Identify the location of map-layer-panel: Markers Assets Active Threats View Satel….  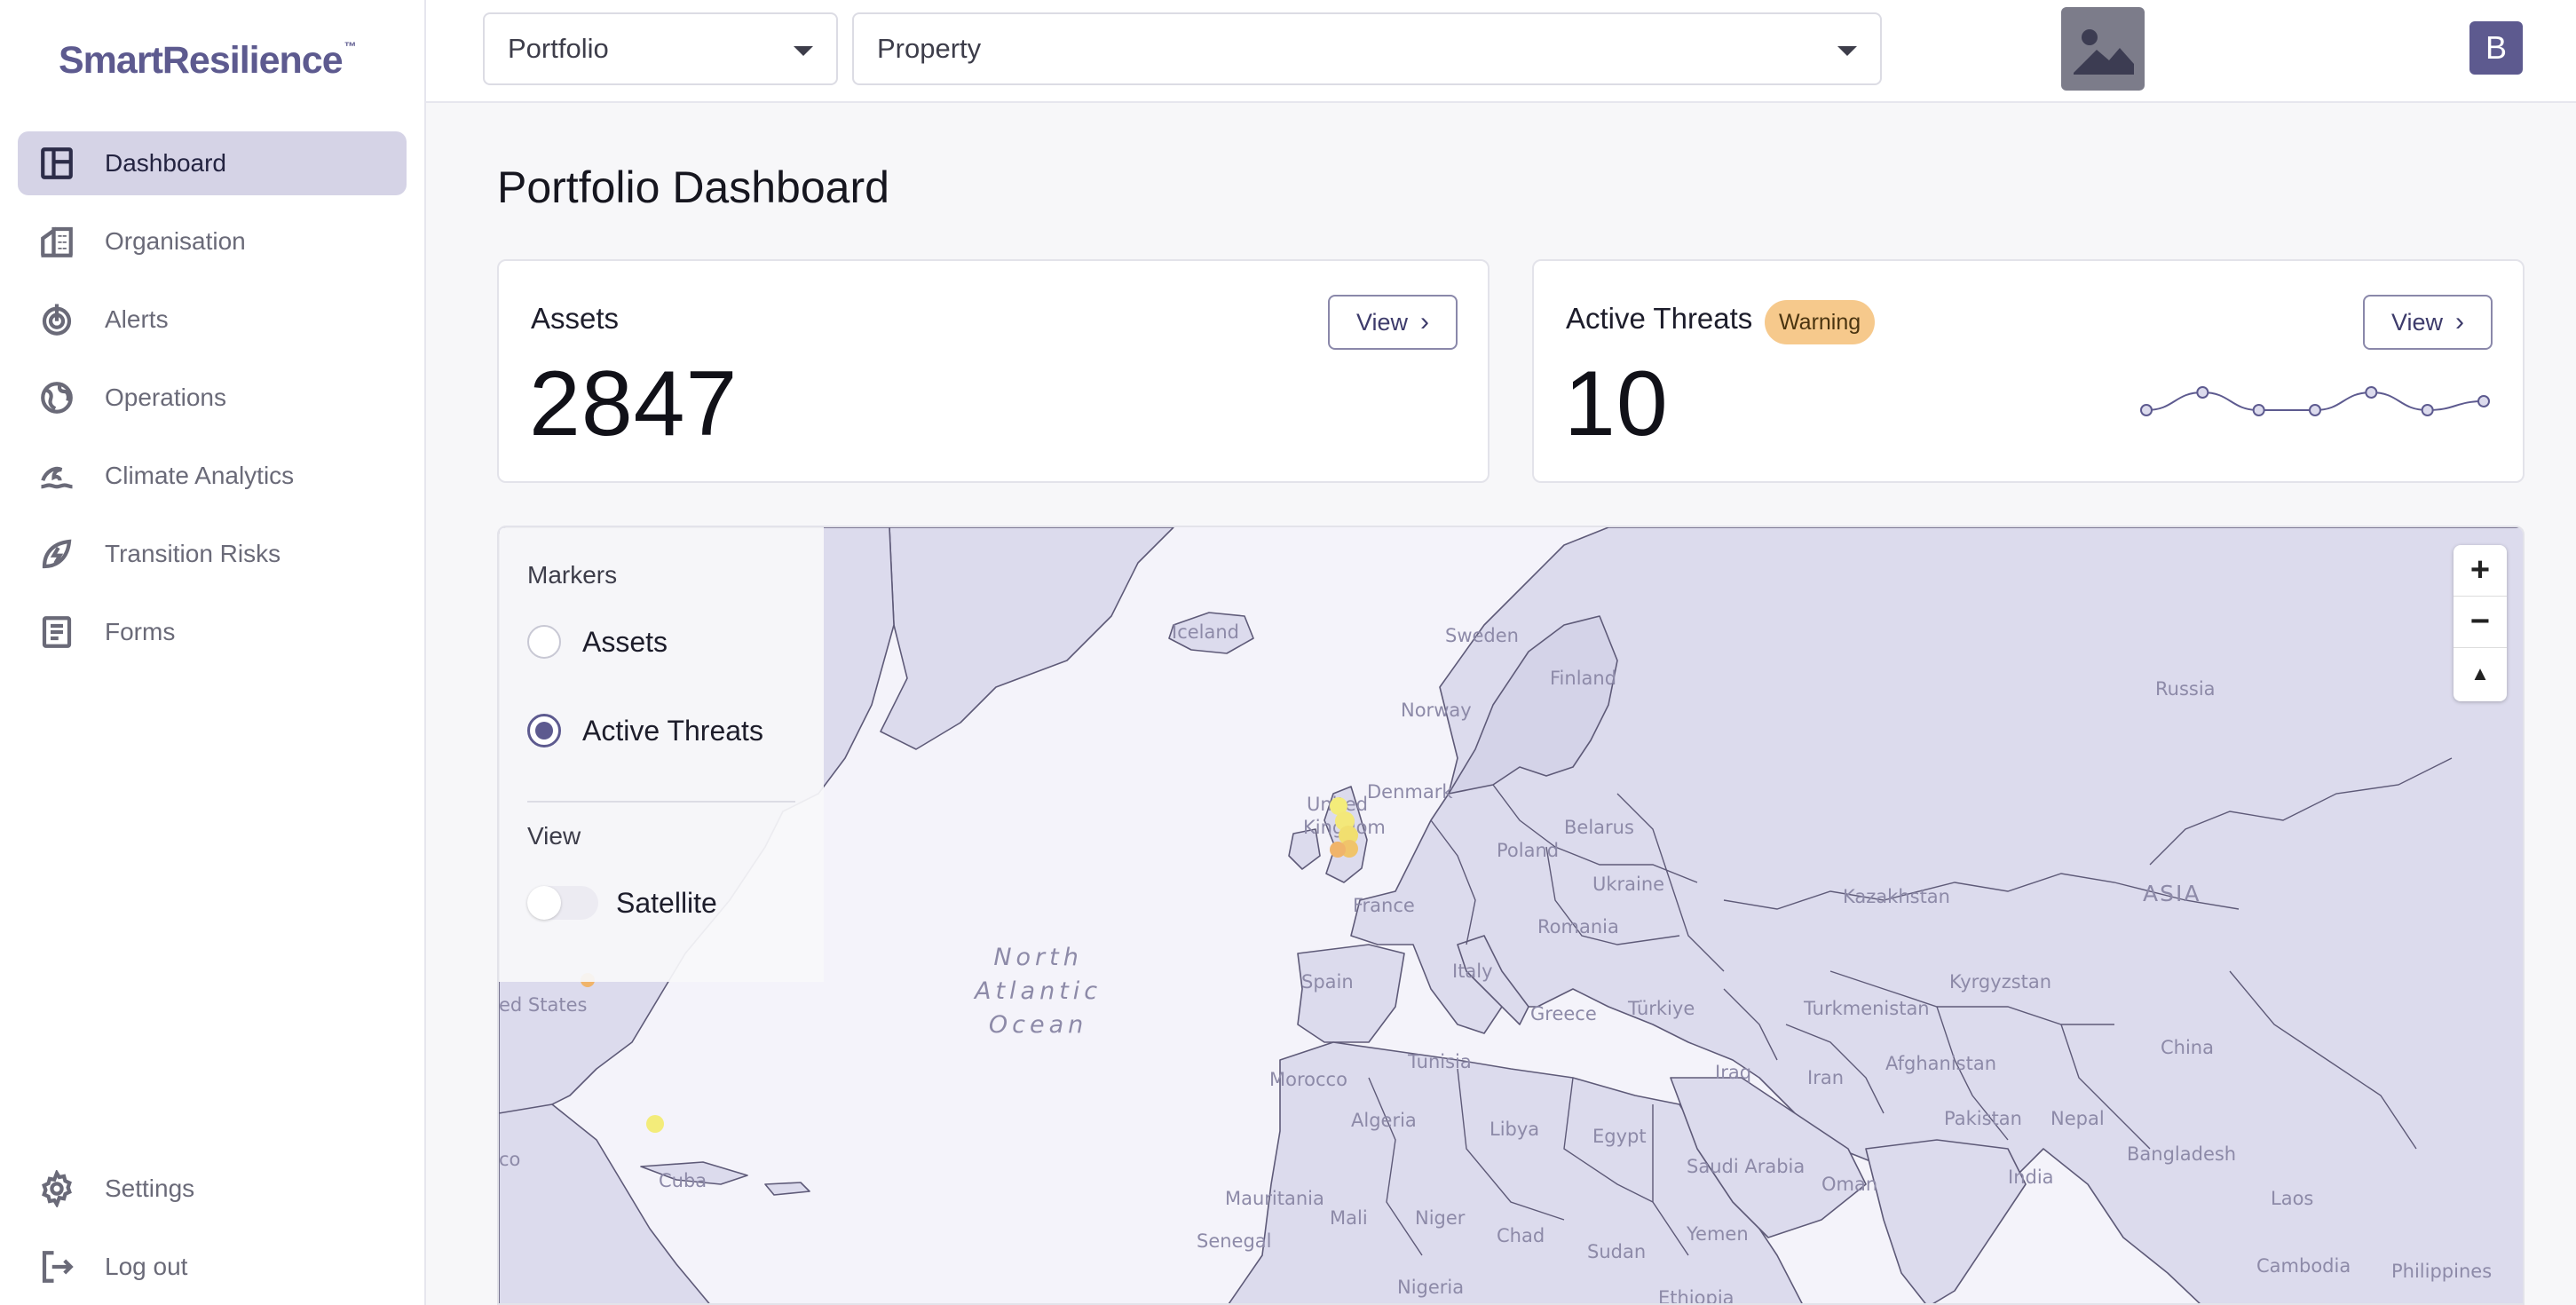
(661, 754).